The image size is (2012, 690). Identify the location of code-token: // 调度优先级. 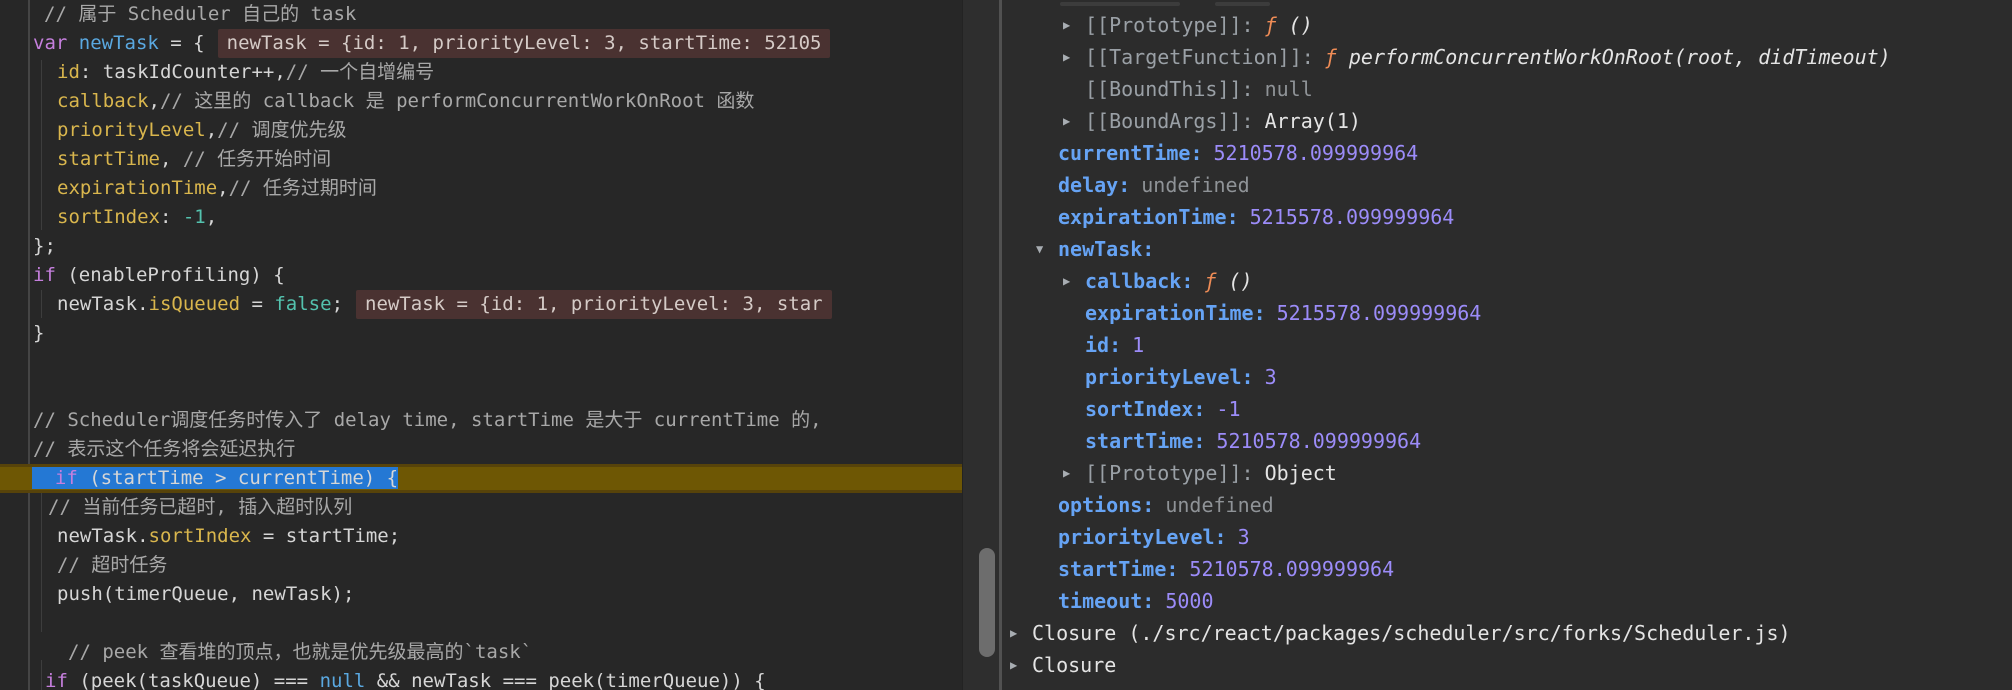
(282, 130).